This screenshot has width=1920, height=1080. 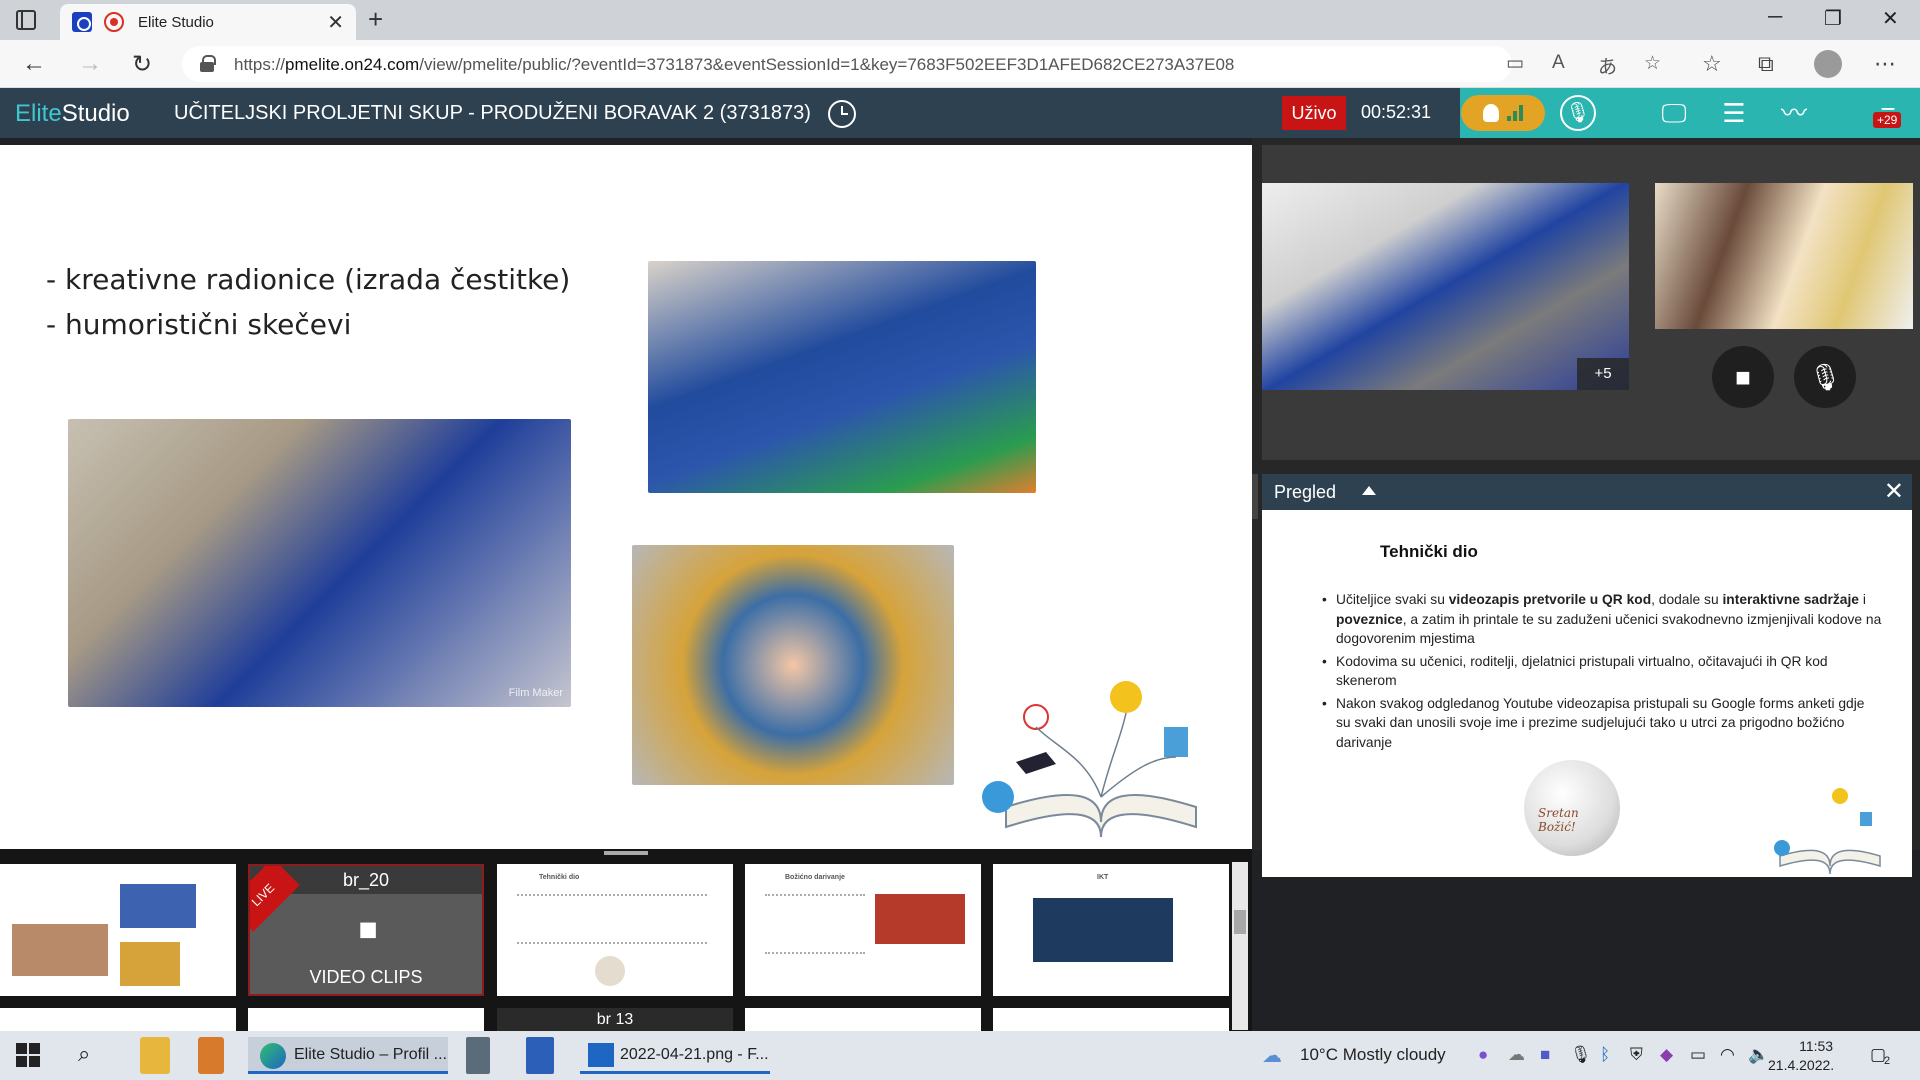 I want to click on slide-thumbnail: Božićno darivanje, so click(x=863, y=930).